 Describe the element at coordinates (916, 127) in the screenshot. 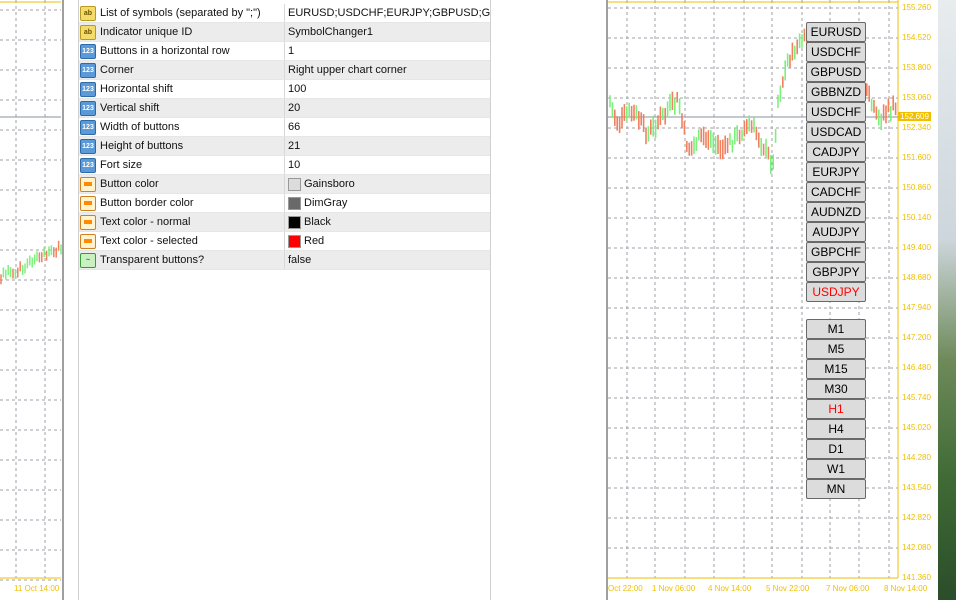

I see `price-label: 152.340` at that location.